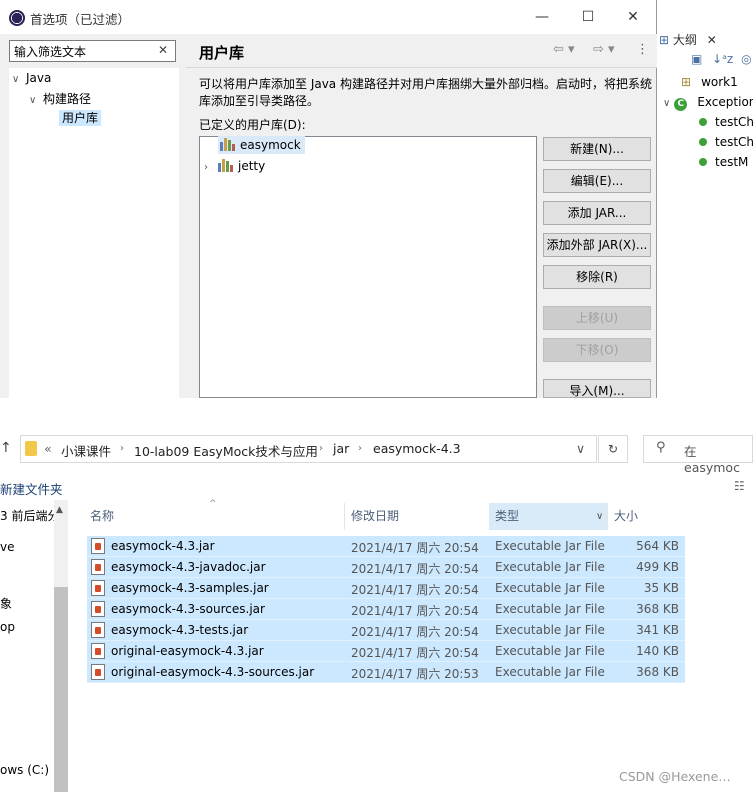  I want to click on column-header-name: 名称, so click(214, 516).